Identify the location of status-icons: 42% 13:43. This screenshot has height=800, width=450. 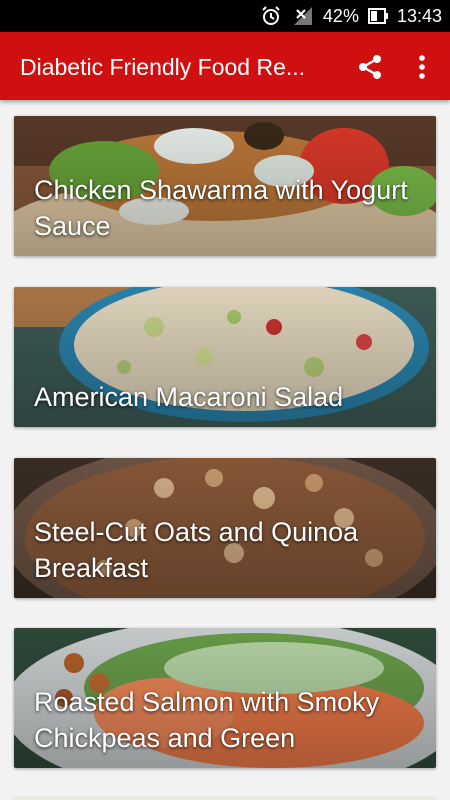
(350, 16).